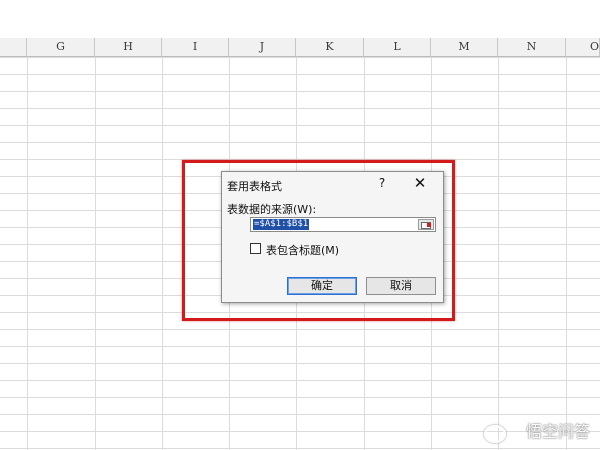 The image size is (600, 450). What do you see at coordinates (583, 47) in the screenshot?
I see `column-header-o: O` at bounding box center [583, 47].